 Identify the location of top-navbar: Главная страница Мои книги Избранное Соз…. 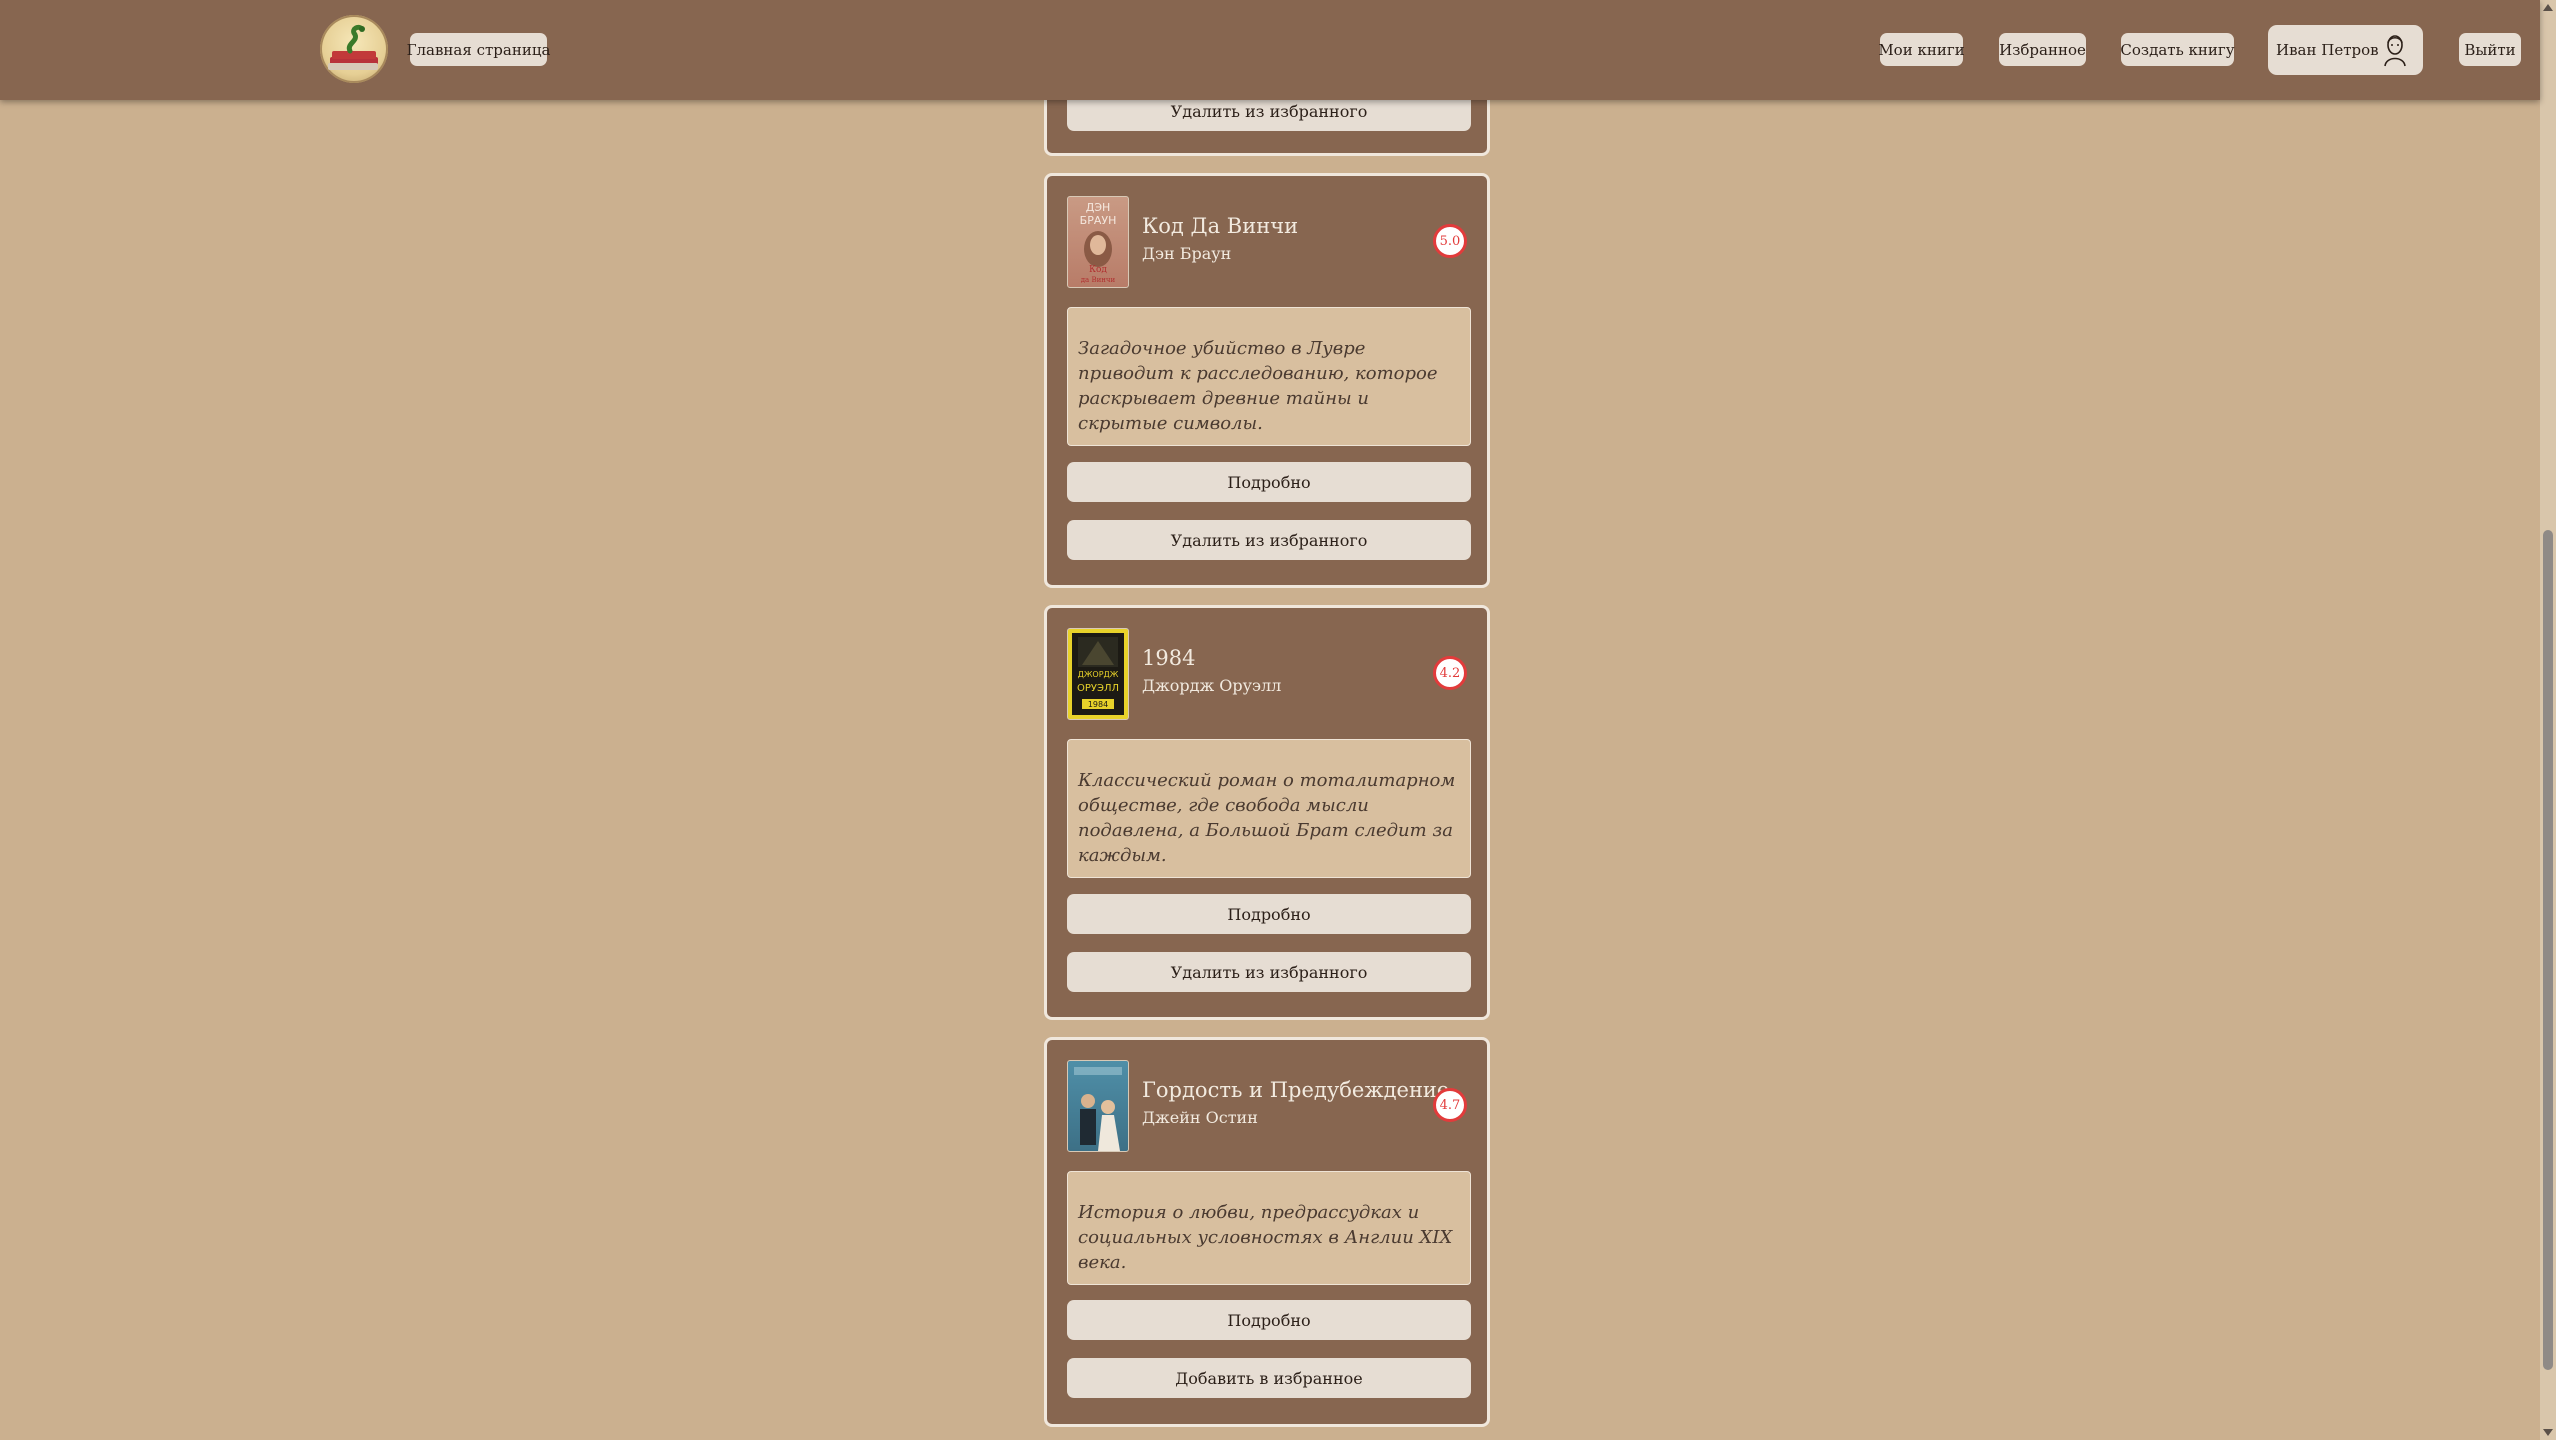
(1270, 50).